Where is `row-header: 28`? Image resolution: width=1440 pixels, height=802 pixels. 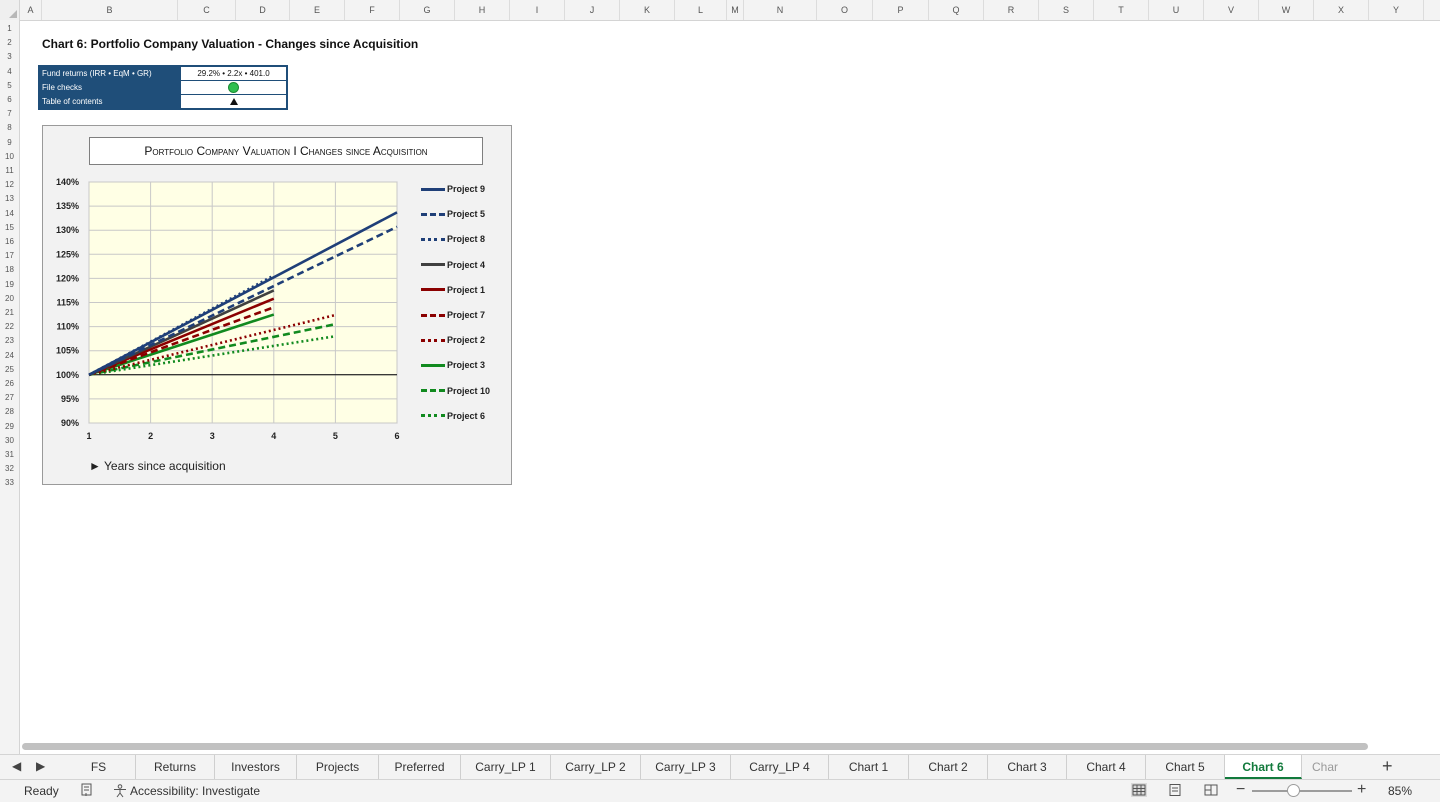 row-header: 28 is located at coordinates (9, 411).